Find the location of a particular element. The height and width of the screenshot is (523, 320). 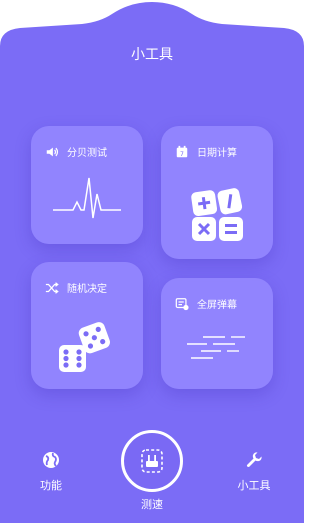

danmaku-lines-graphic is located at coordinates (216, 347).